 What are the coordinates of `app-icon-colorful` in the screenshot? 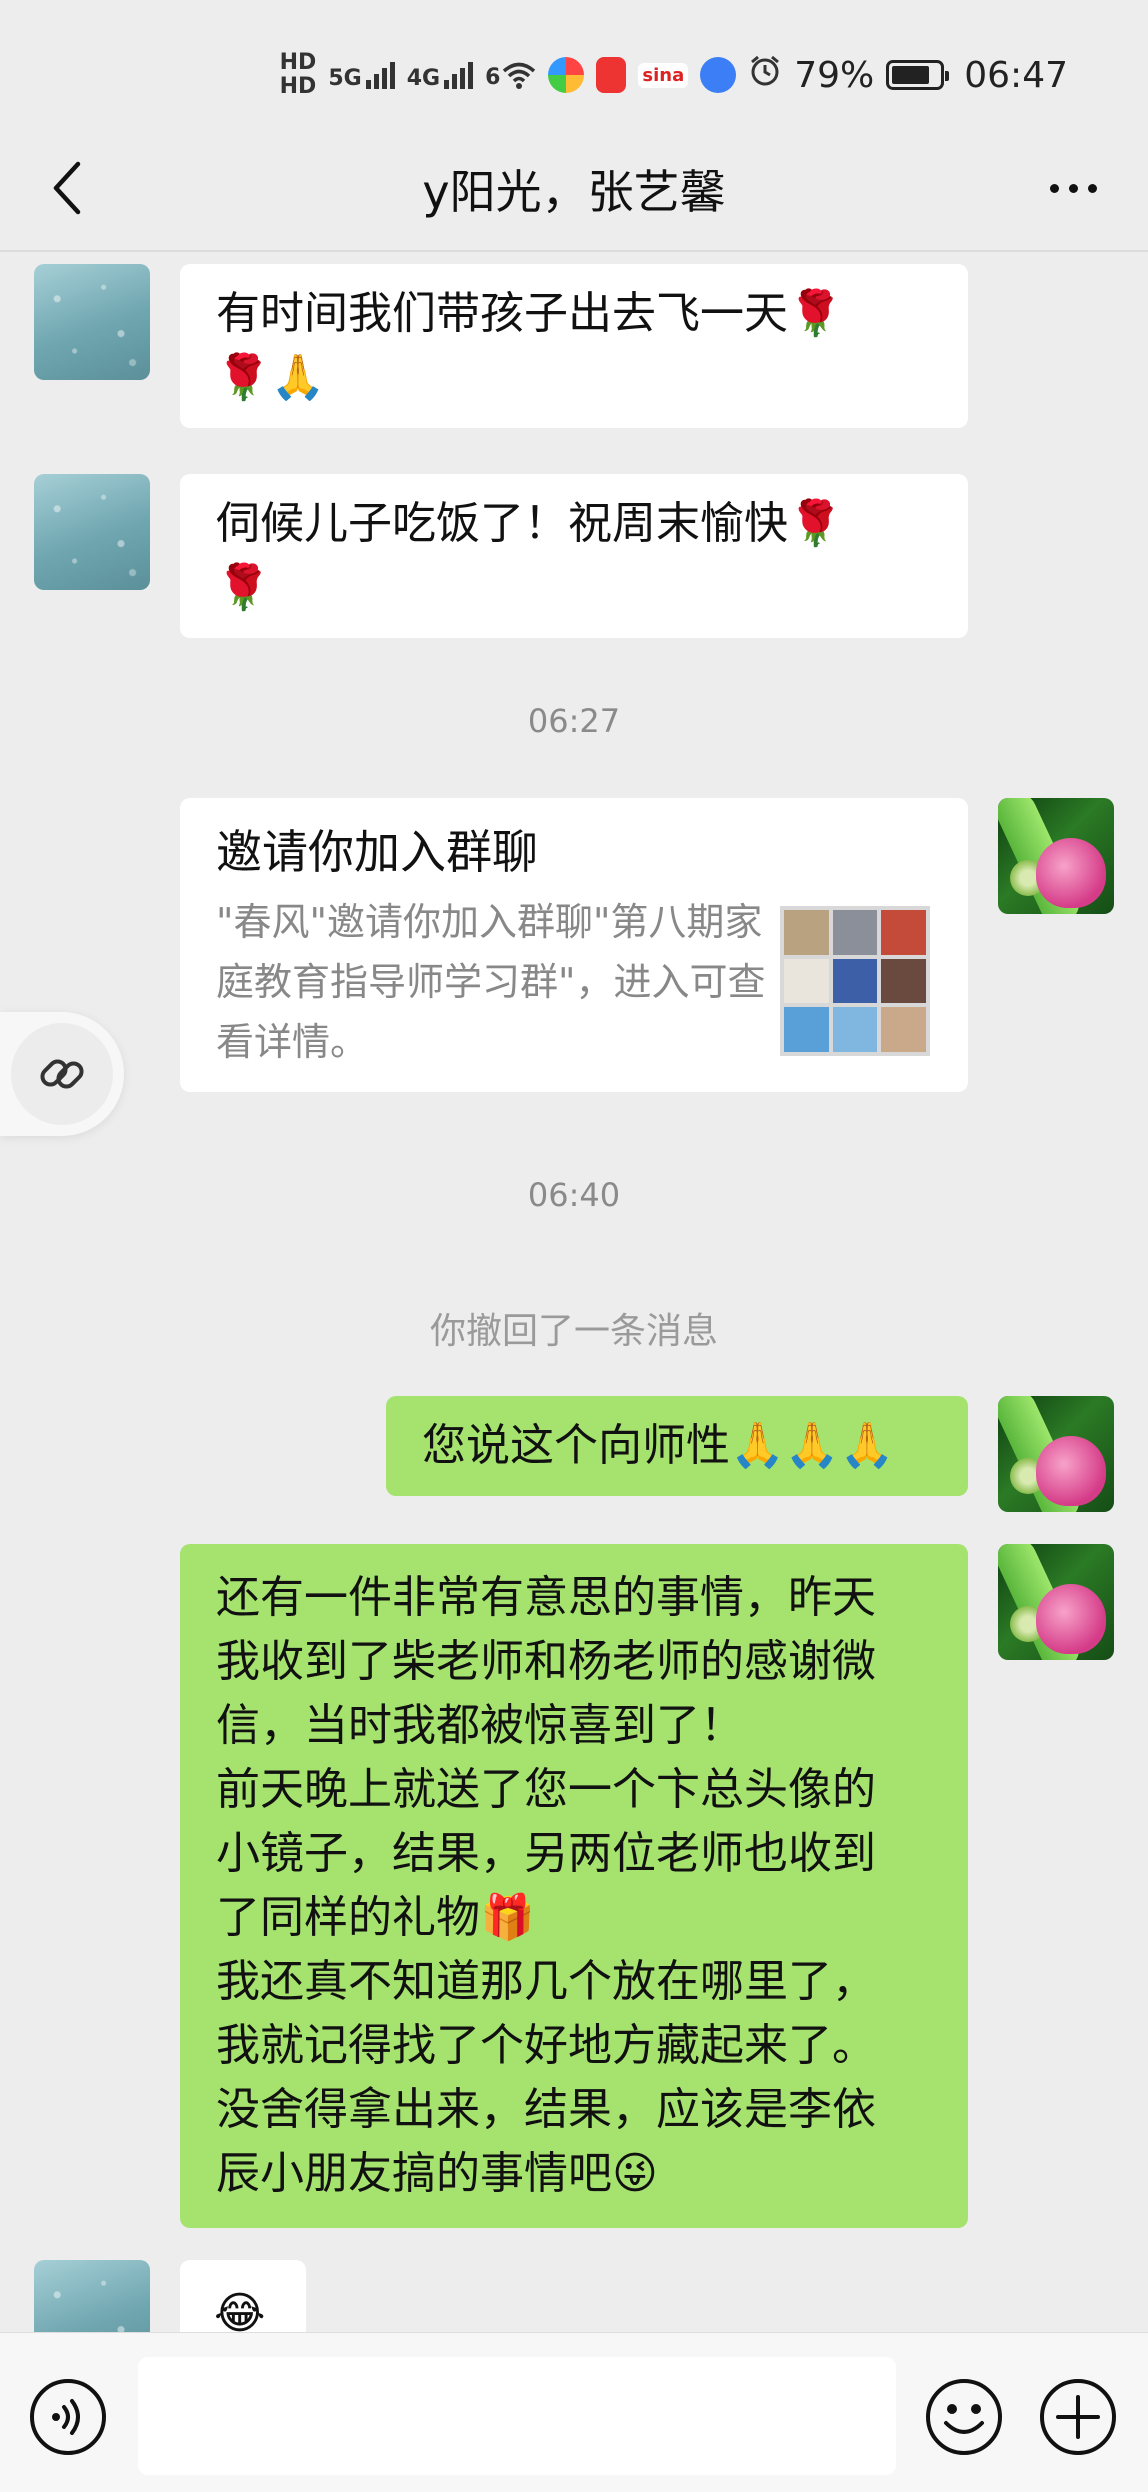 It's located at (566, 75).